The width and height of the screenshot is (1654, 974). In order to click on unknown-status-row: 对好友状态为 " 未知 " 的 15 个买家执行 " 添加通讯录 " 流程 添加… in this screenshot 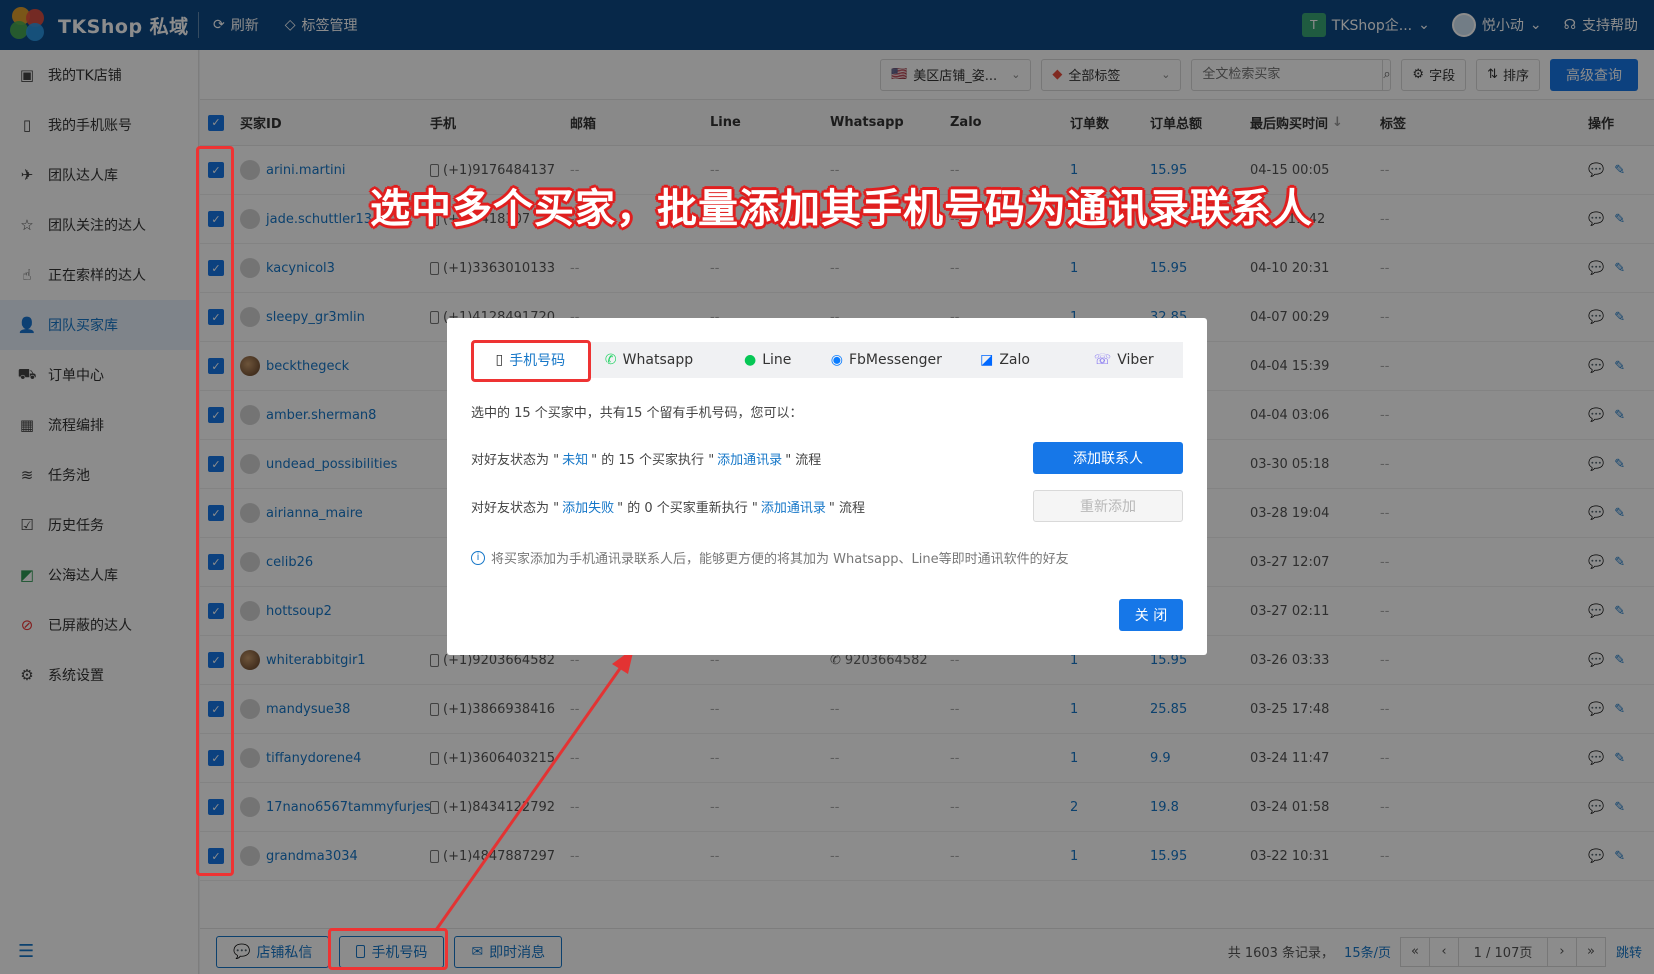, I will do `click(827, 458)`.